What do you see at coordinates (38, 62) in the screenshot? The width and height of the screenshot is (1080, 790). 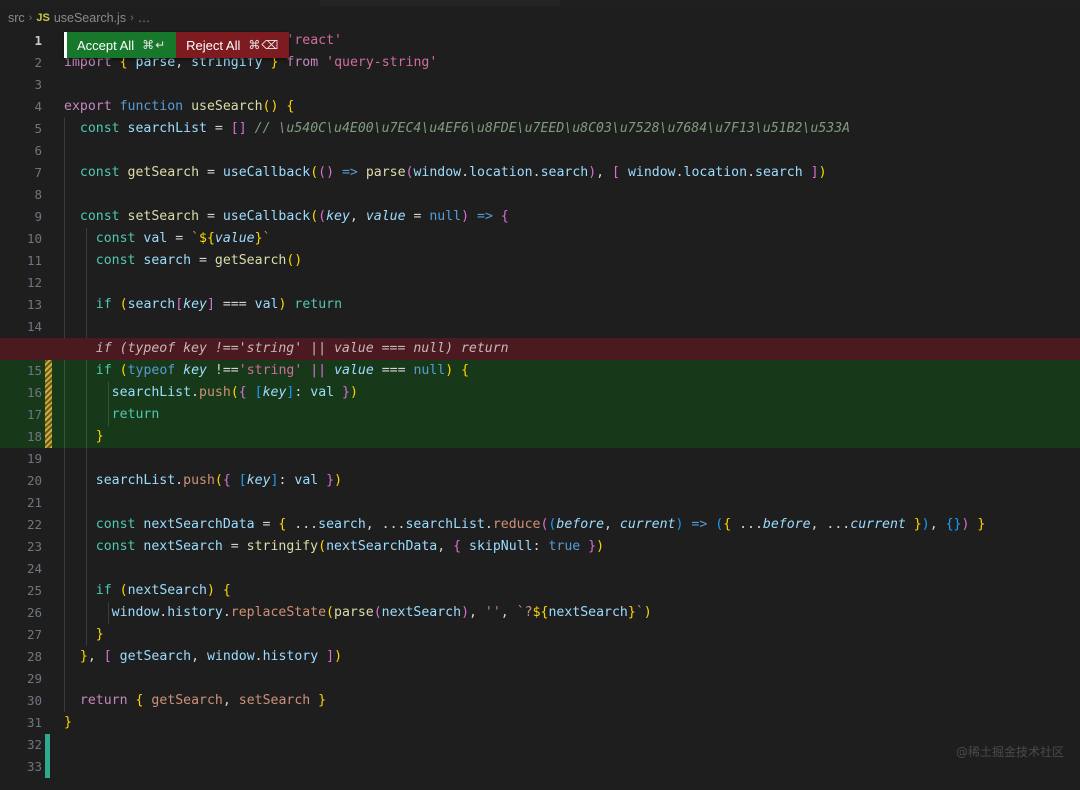 I see `line-number: 2` at bounding box center [38, 62].